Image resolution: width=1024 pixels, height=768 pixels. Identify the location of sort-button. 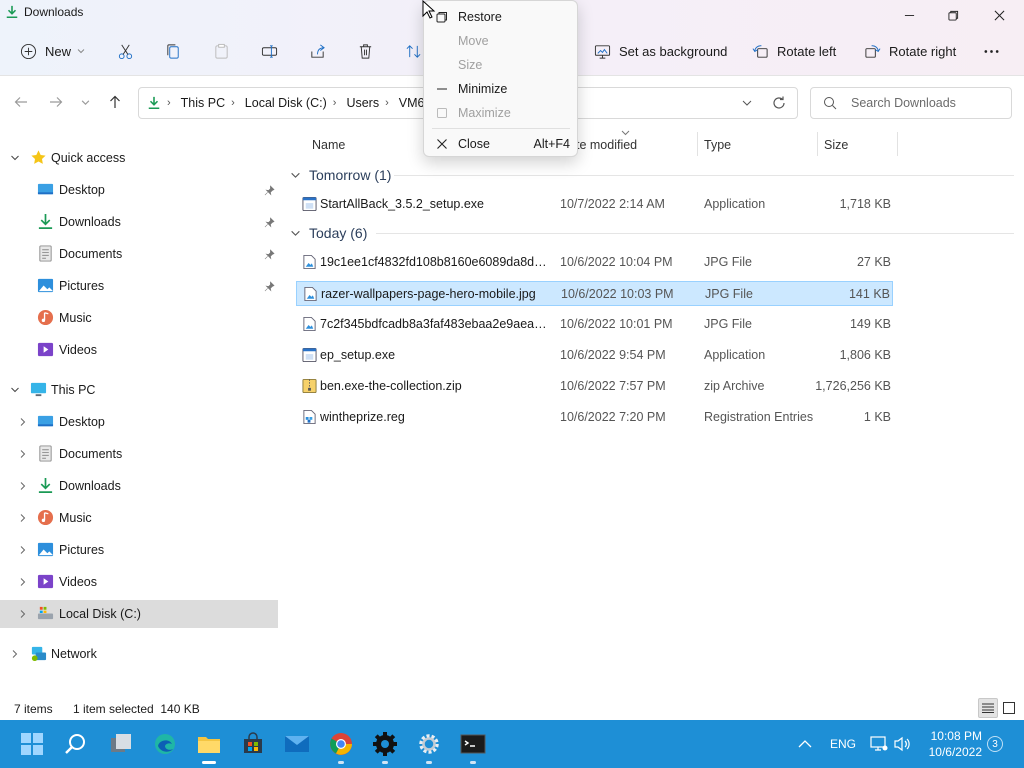
(413, 51).